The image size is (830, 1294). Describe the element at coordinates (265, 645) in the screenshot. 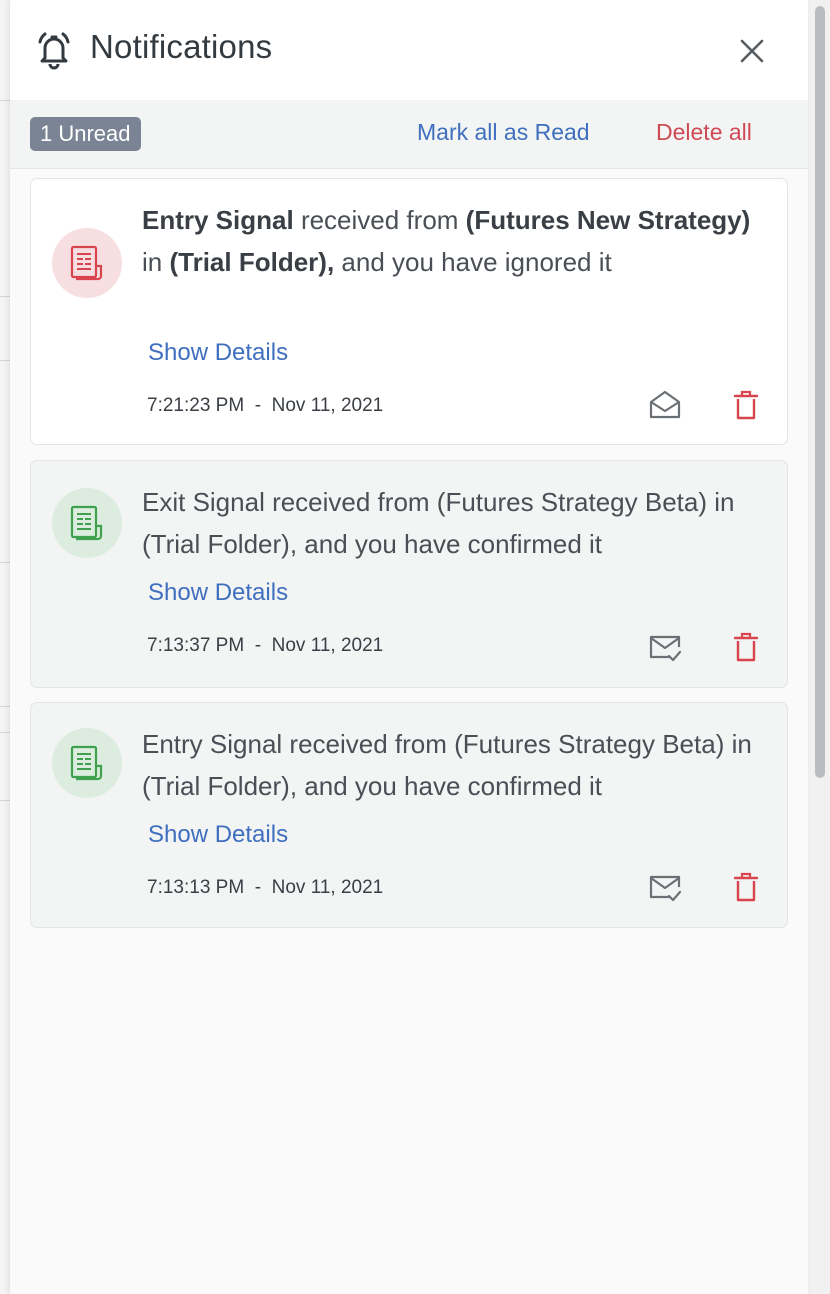

I see `notification-timestamp: 7:13:37 PM - Nov 11, 2021` at that location.